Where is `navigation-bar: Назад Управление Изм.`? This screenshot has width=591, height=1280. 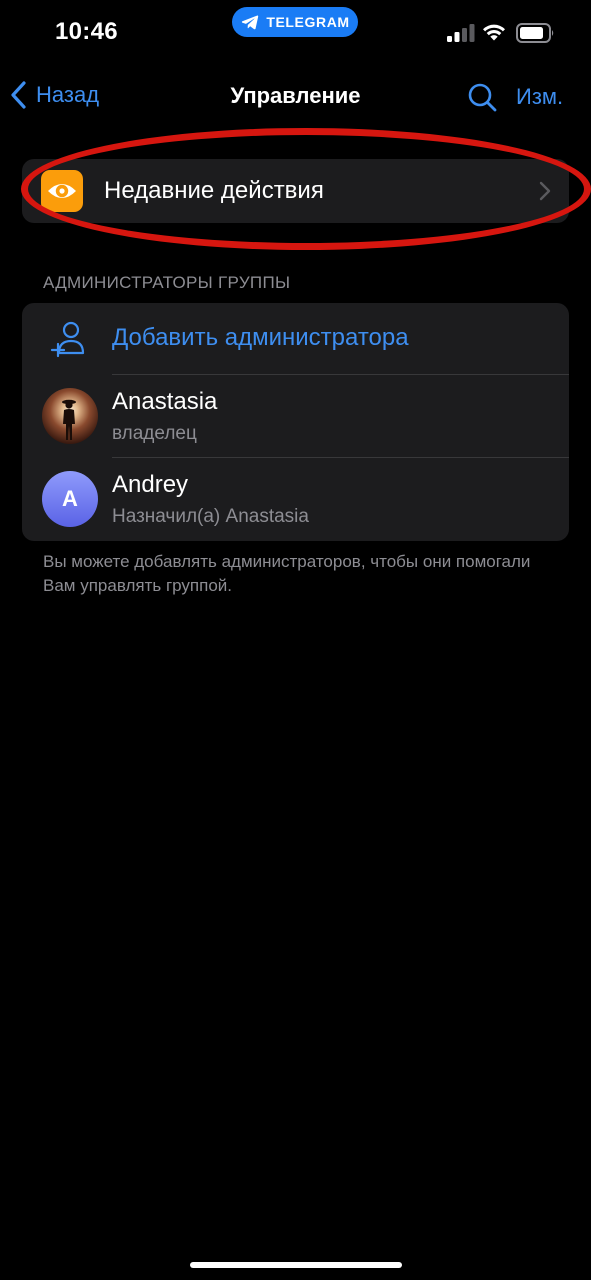 navigation-bar: Назад Управление Изм. is located at coordinates (295, 96).